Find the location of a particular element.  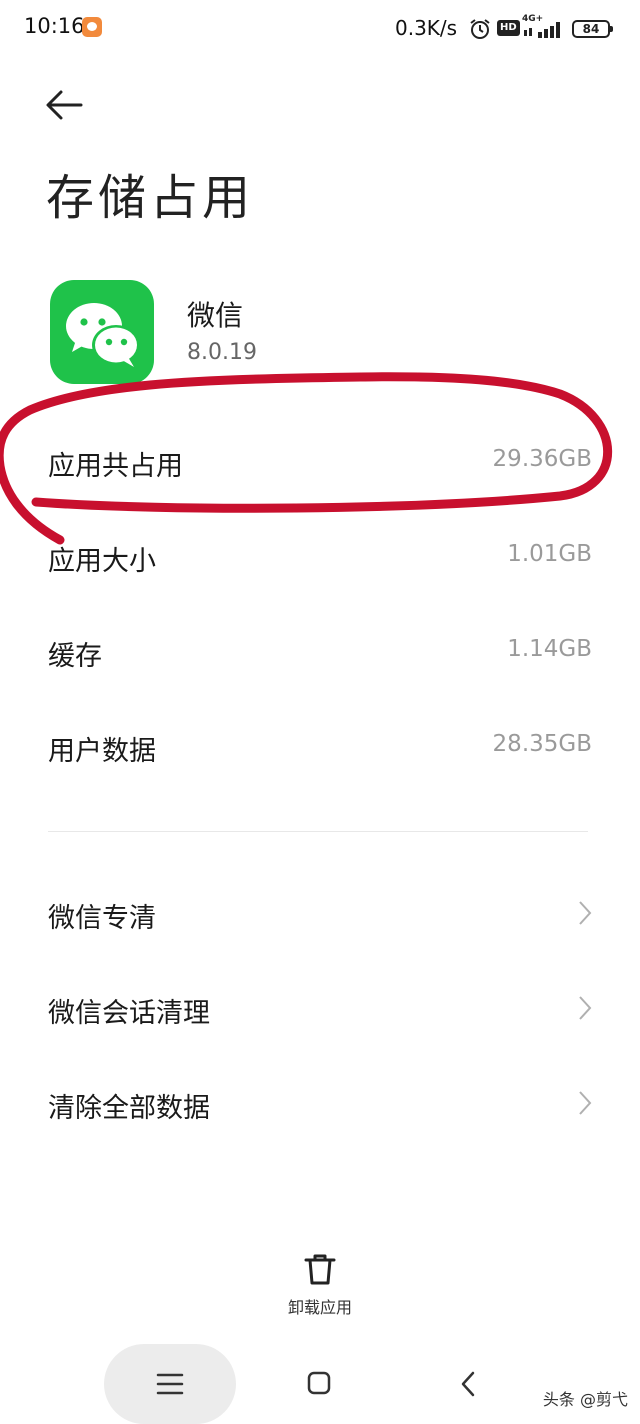

storage-value: 1.01GB is located at coordinates (549, 554).